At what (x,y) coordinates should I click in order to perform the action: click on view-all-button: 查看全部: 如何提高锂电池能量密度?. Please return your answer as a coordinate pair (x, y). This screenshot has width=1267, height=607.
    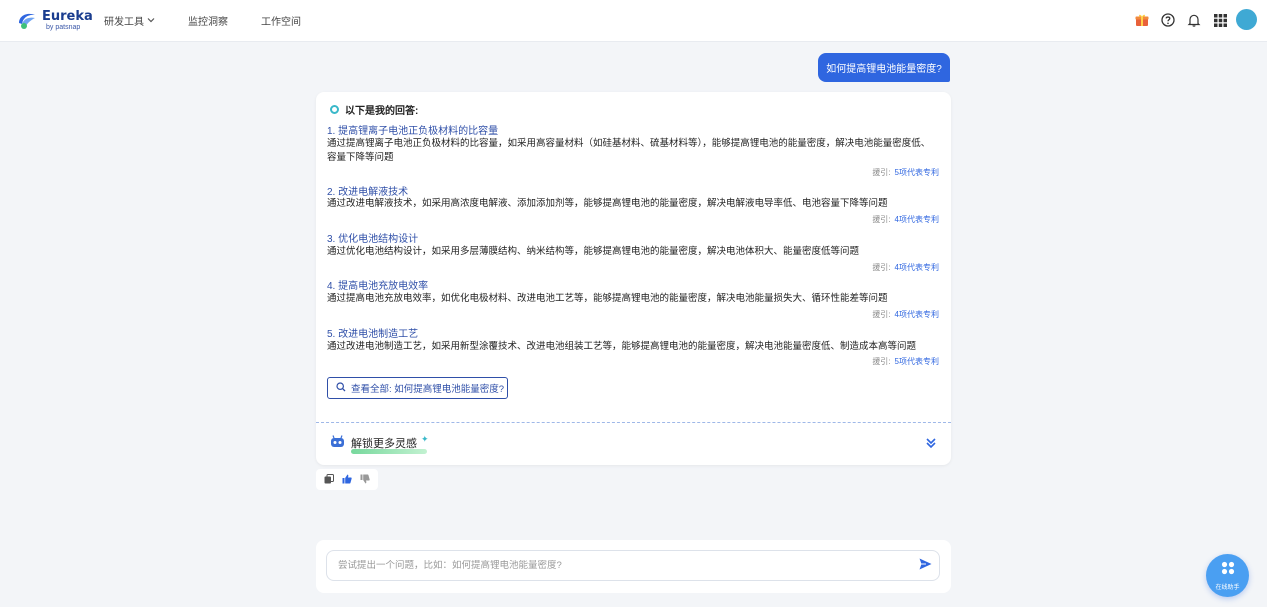
    Looking at the image, I should click on (417, 388).